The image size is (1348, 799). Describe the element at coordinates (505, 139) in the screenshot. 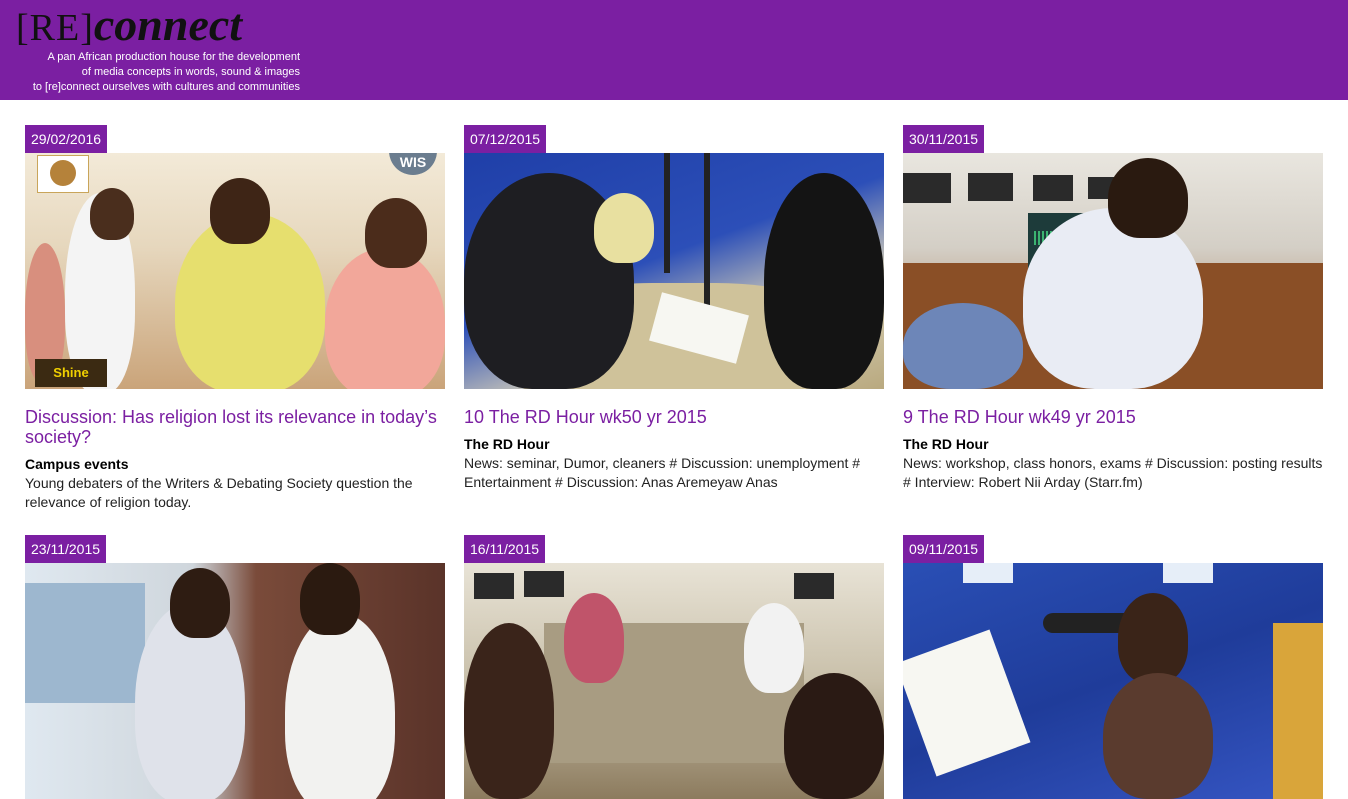

I see `post-date: 07/12/2015` at that location.